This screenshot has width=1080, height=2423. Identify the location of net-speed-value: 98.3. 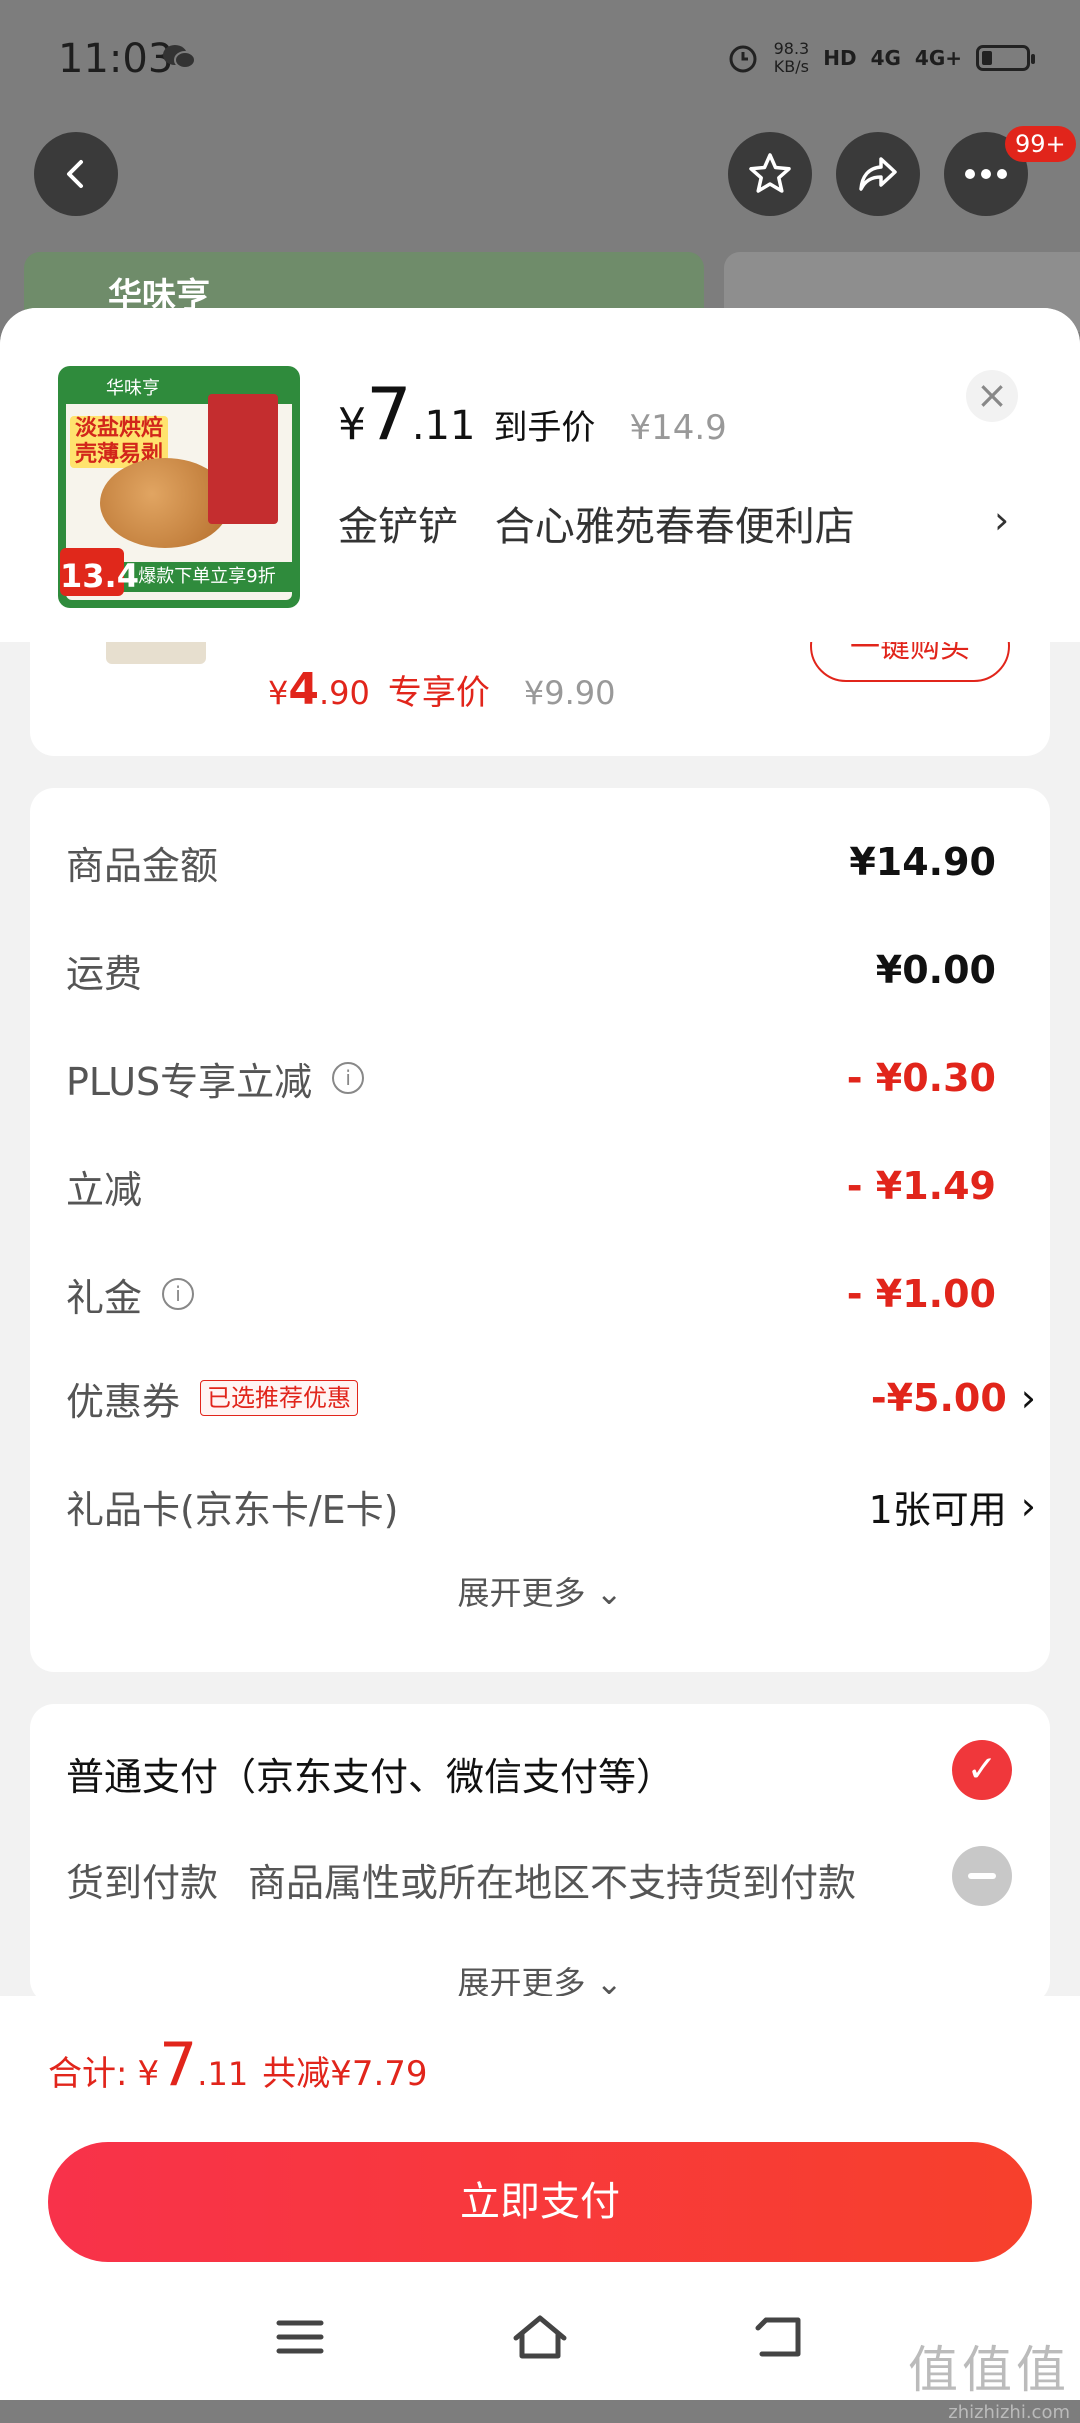
(791, 48).